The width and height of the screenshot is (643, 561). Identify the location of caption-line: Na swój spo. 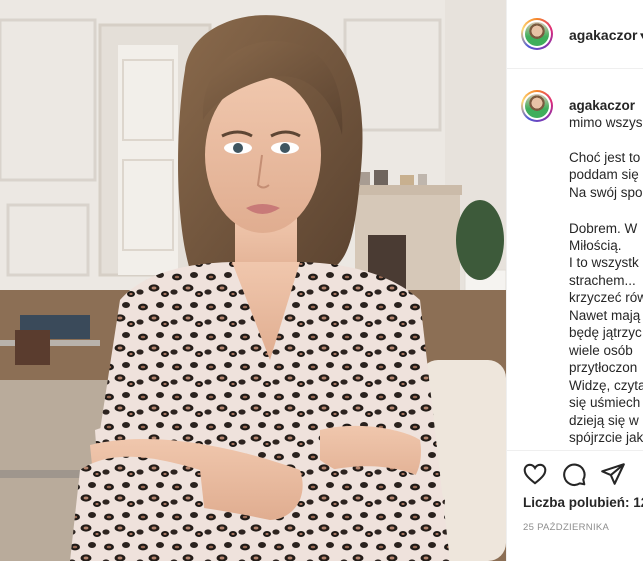
(606, 192).